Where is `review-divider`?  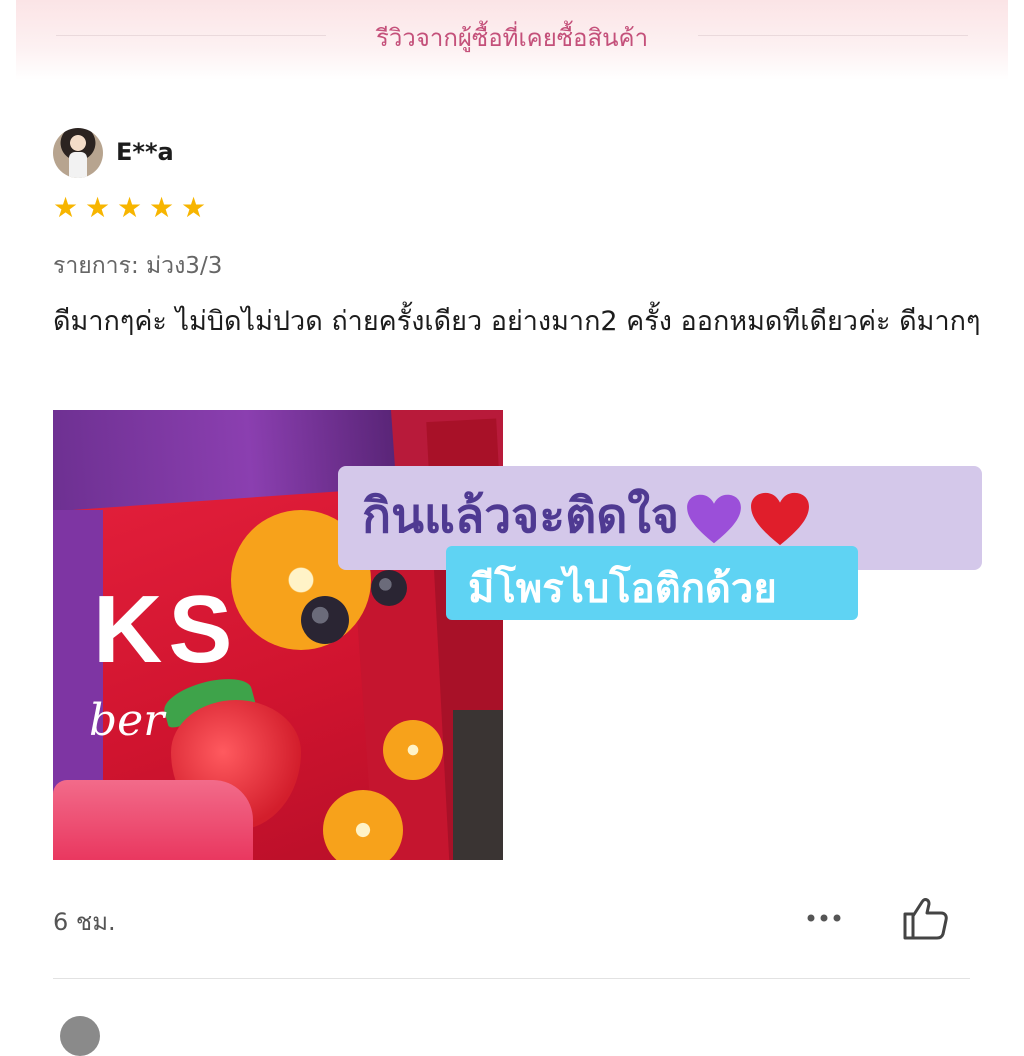 review-divider is located at coordinates (511, 978).